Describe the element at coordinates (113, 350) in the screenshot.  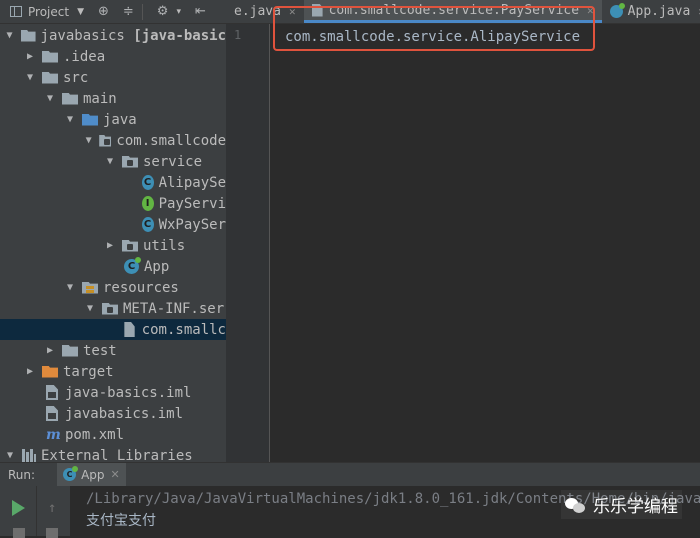
I see `tree-item-test: ▶ test` at that location.